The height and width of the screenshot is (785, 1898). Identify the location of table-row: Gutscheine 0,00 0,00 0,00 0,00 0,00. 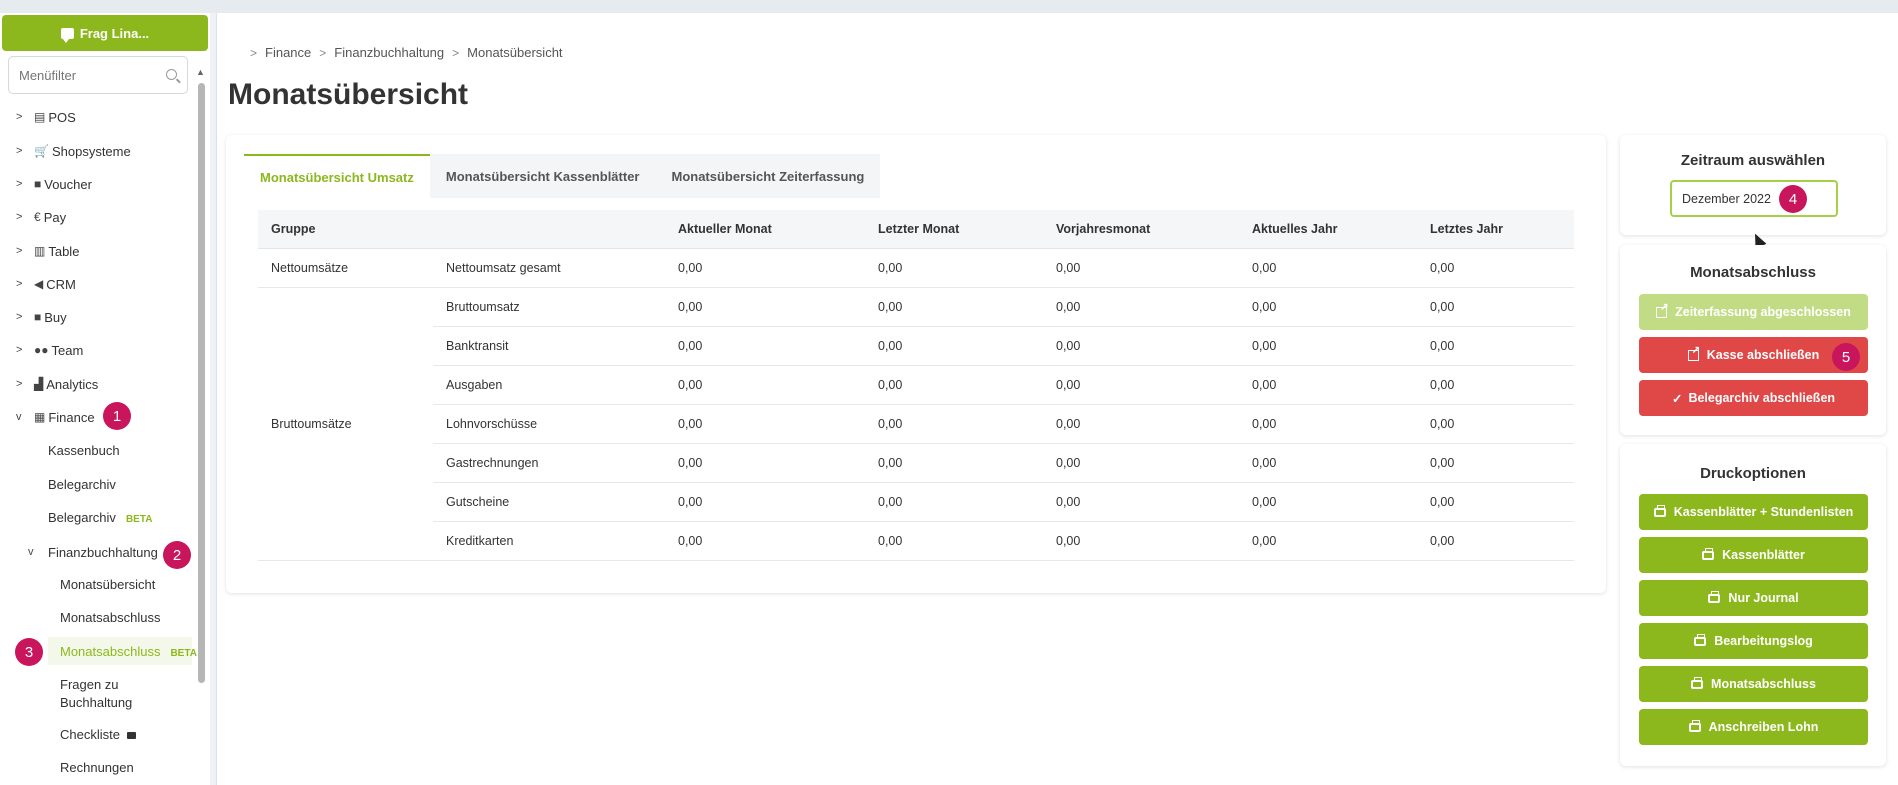
(916, 502).